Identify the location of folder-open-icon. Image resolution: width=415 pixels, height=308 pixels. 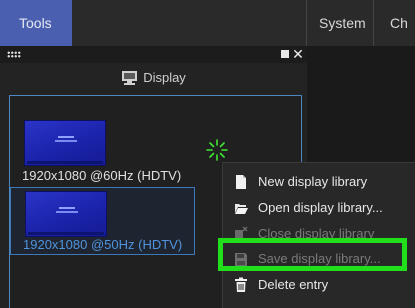
(241, 209).